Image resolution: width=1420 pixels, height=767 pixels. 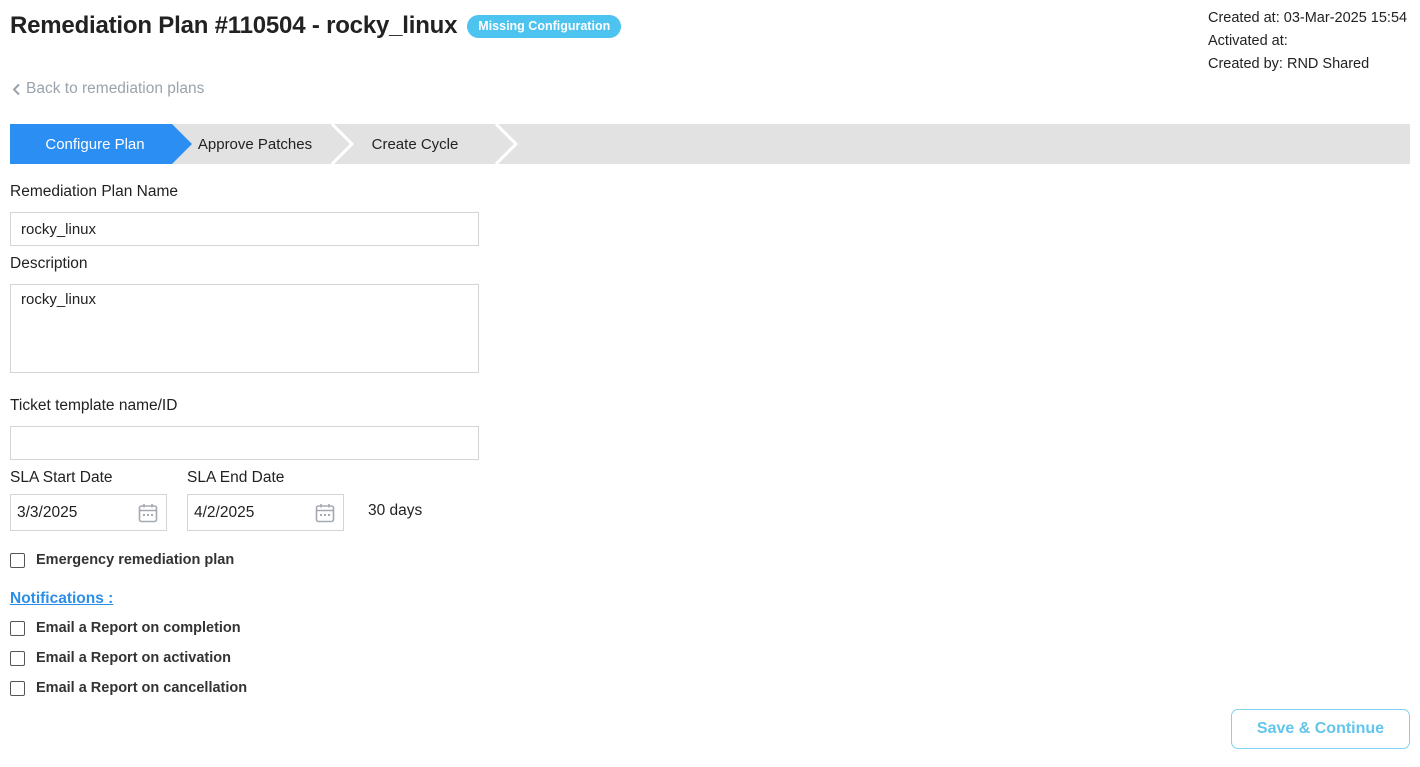 I want to click on status-badge: Missing Configuration, so click(x=544, y=26).